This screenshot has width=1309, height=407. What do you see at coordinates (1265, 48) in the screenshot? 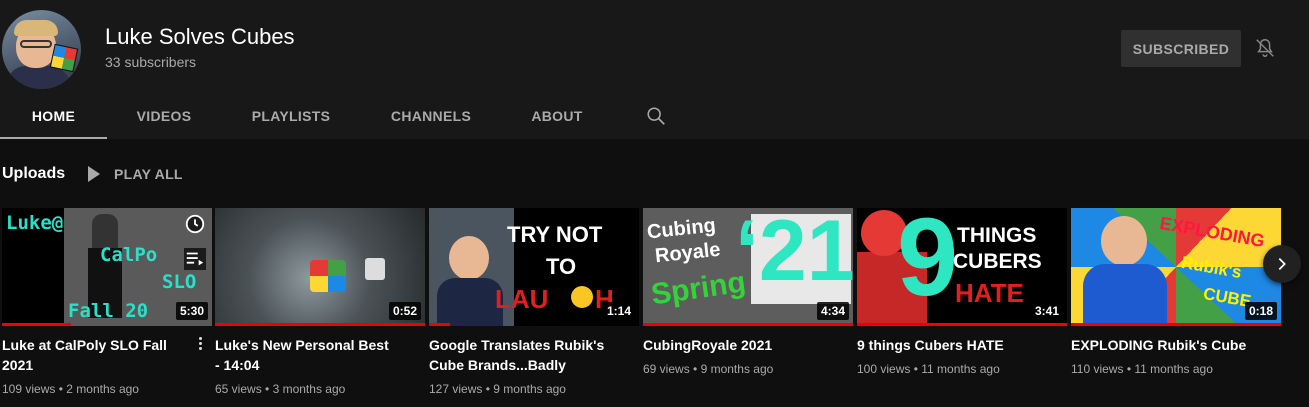
I see `bell-off-icon` at bounding box center [1265, 48].